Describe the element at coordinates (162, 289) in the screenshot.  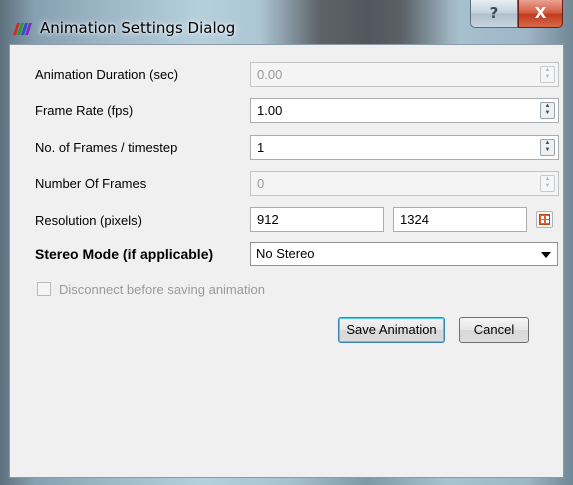
I see `disconnect-label: Disconnect before saving animation` at that location.